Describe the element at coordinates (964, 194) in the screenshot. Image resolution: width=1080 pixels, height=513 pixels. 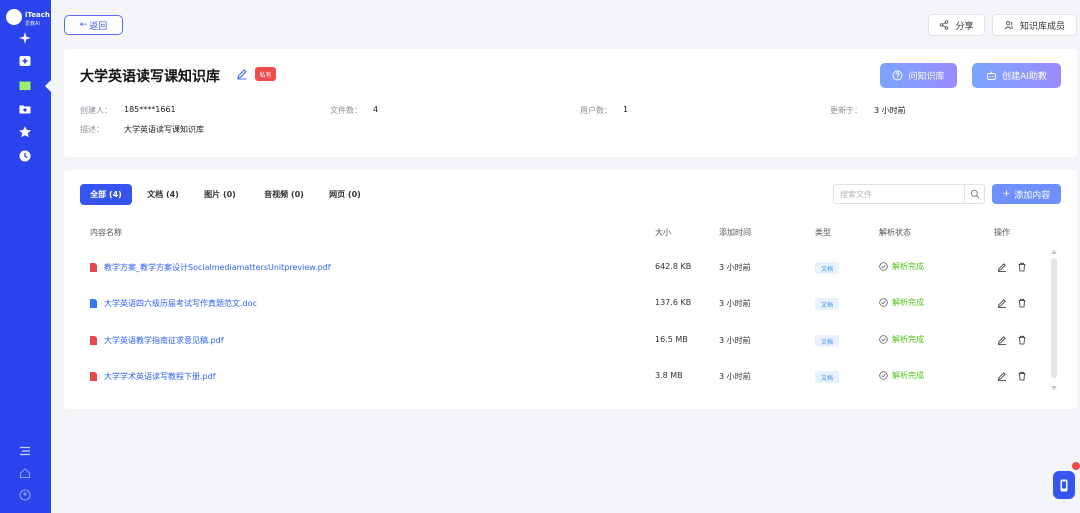
I see `search-divider` at that location.